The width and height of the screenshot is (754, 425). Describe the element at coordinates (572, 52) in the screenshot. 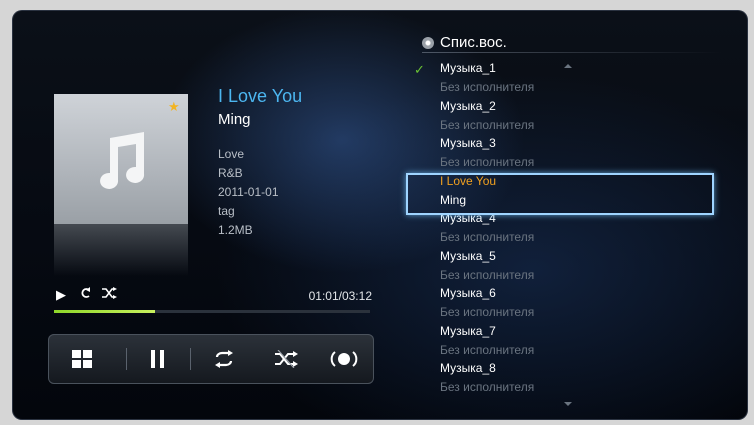

I see `playlist-divider` at that location.